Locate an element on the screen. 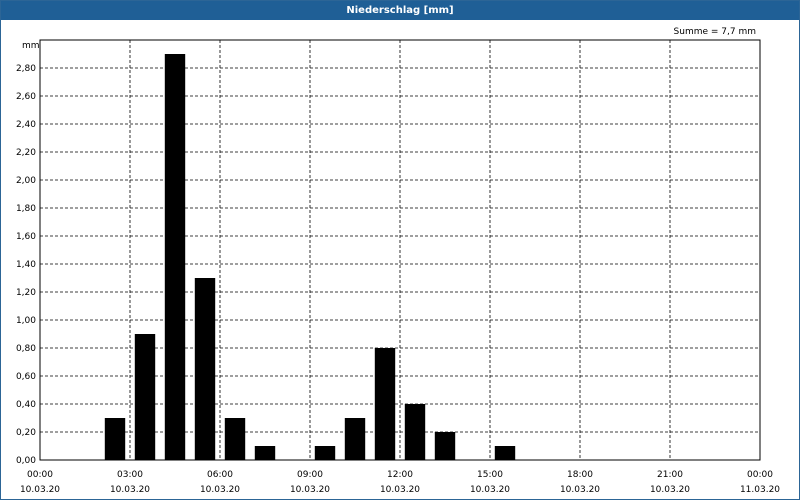 The height and width of the screenshot is (500, 800). x-tick-time: 15:00 is located at coordinates (490, 475).